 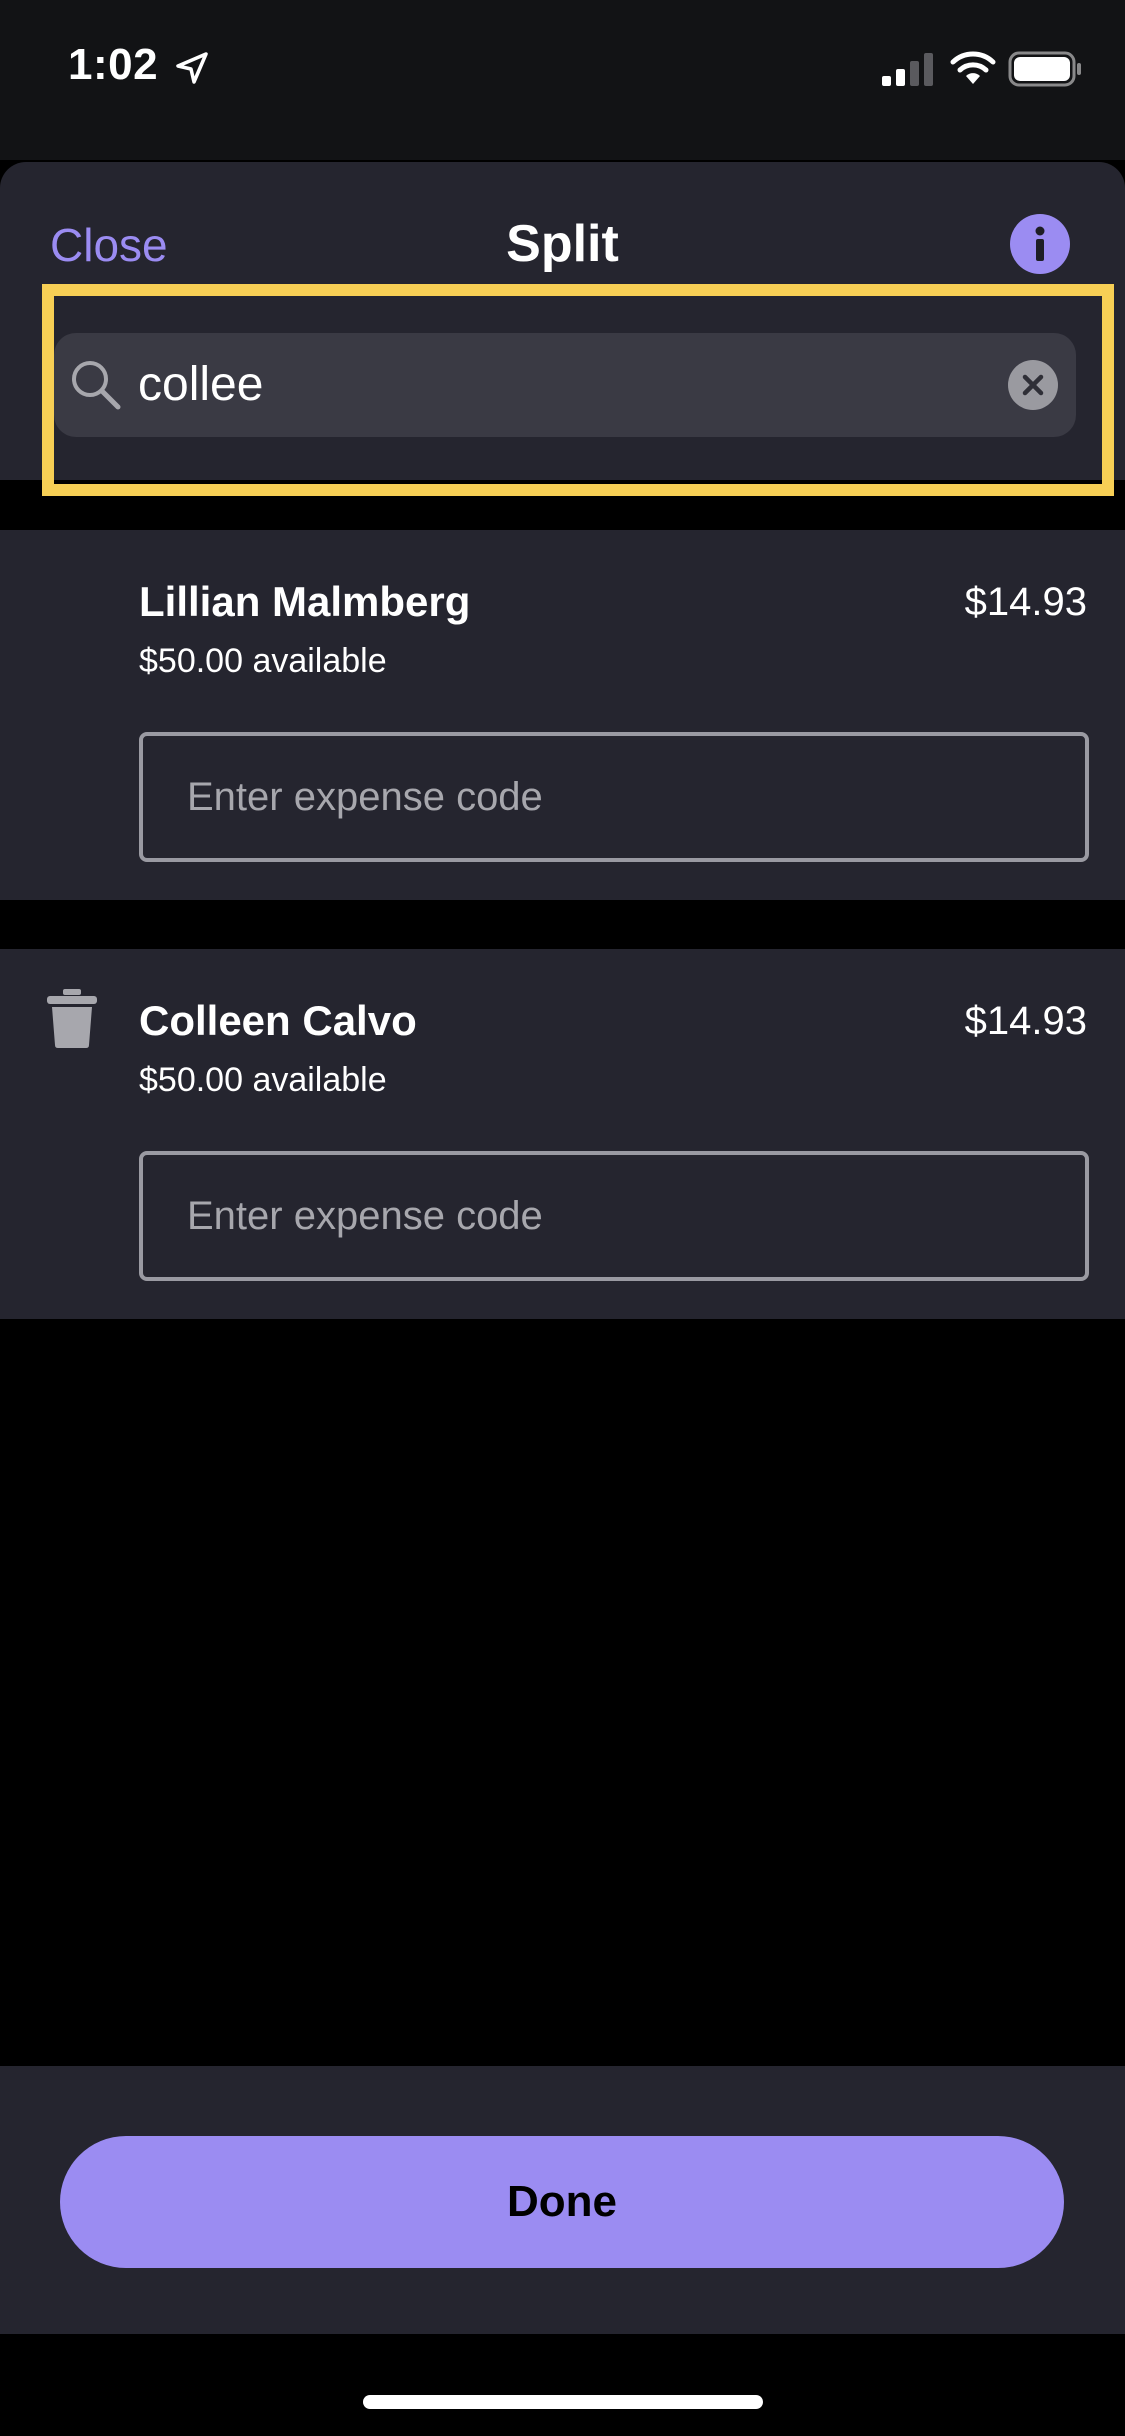 What do you see at coordinates (578, 385) in the screenshot?
I see `search-input` at bounding box center [578, 385].